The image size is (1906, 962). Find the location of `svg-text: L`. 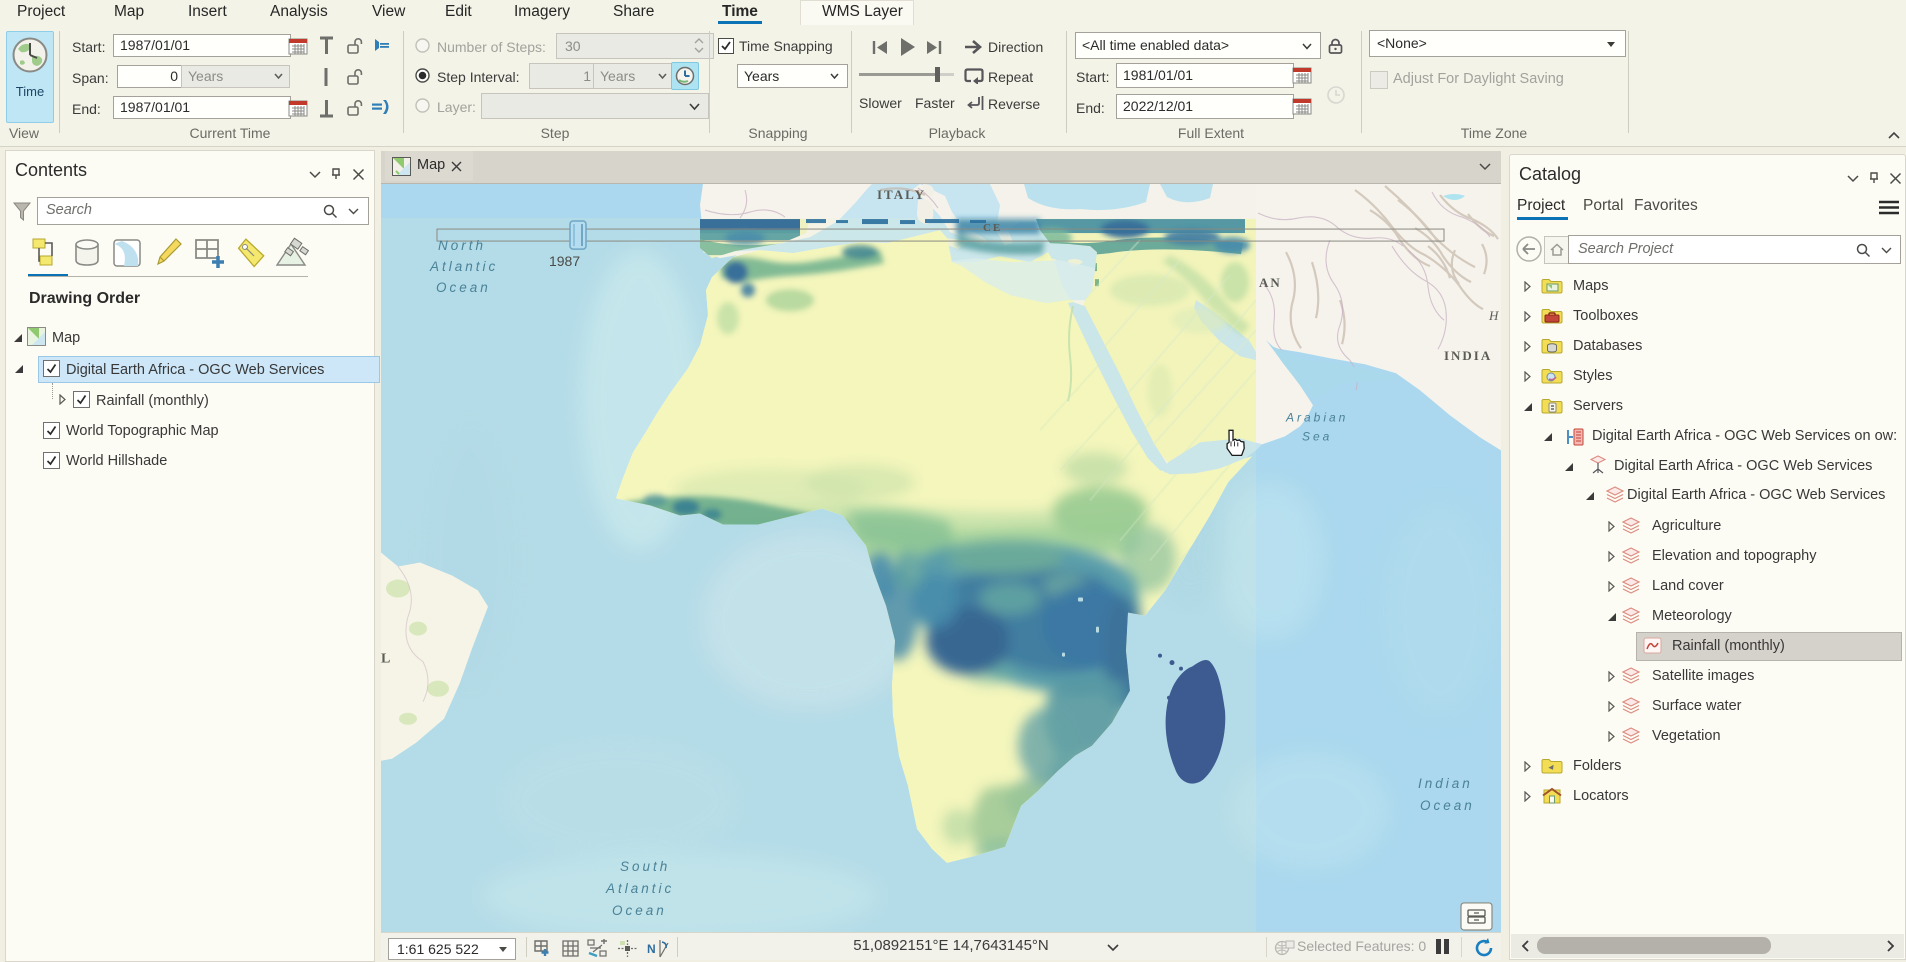

svg-text: L is located at coordinates (386, 659).